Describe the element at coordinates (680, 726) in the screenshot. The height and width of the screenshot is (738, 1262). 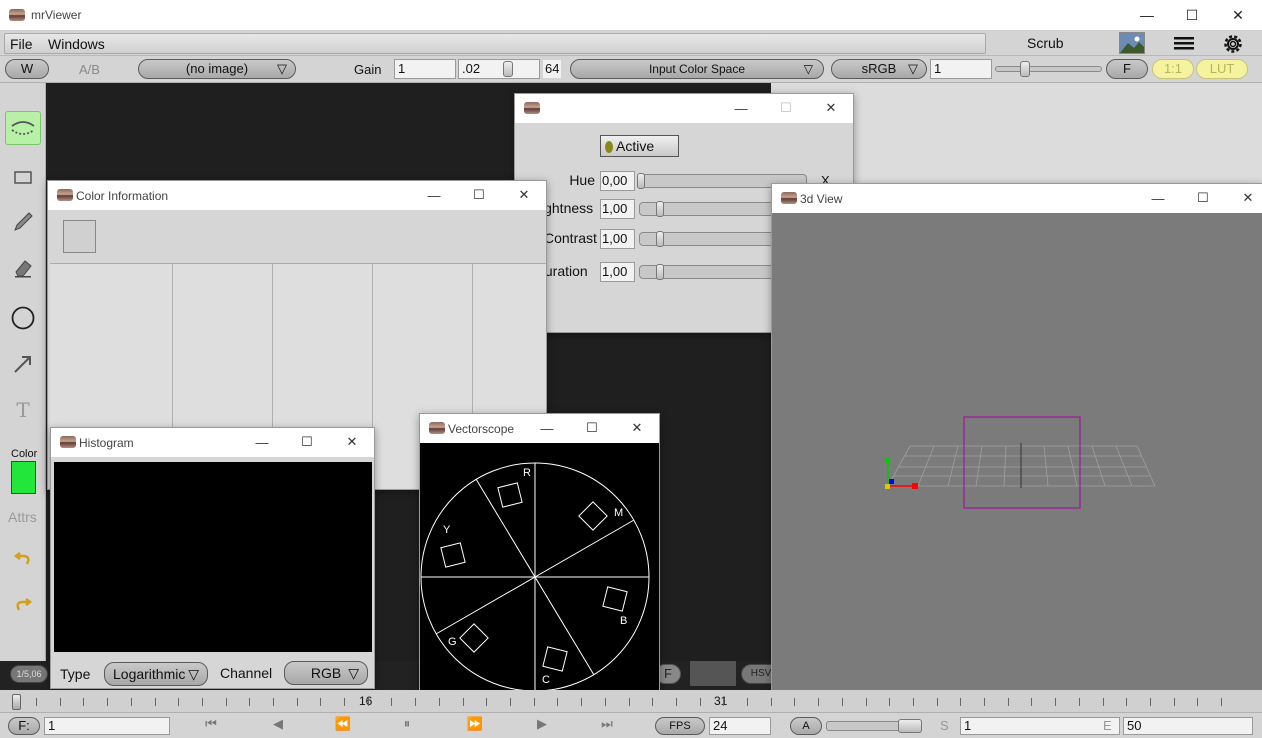
I see `fps-button: FPS` at that location.